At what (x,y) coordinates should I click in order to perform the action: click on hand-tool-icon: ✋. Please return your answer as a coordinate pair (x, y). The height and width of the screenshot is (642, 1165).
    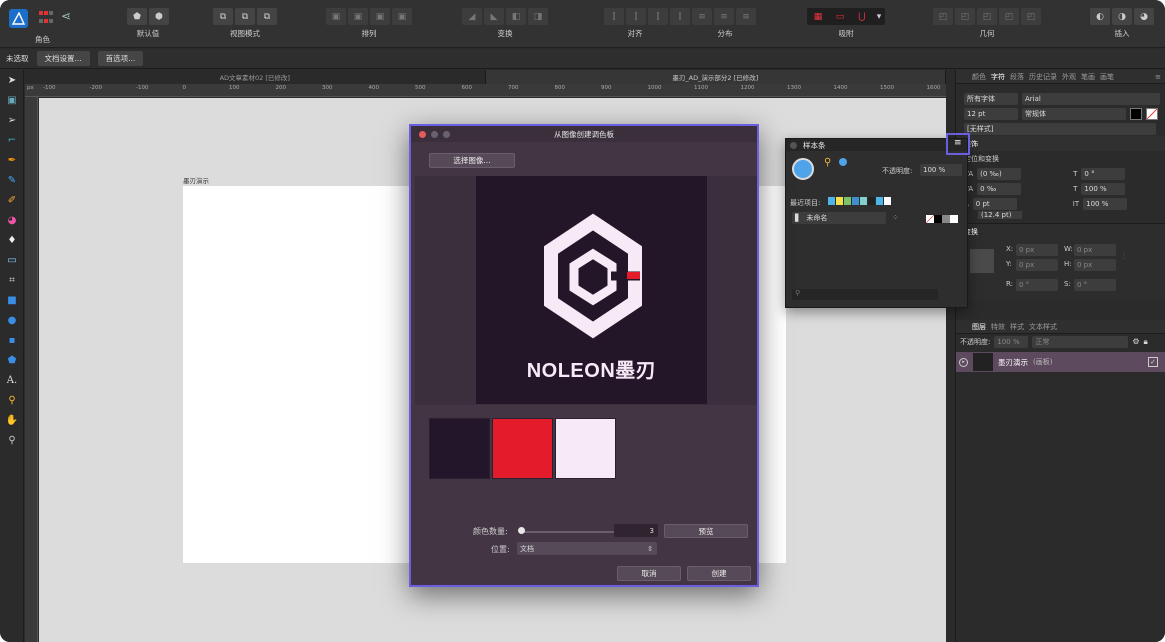
    Looking at the image, I should click on (12, 420).